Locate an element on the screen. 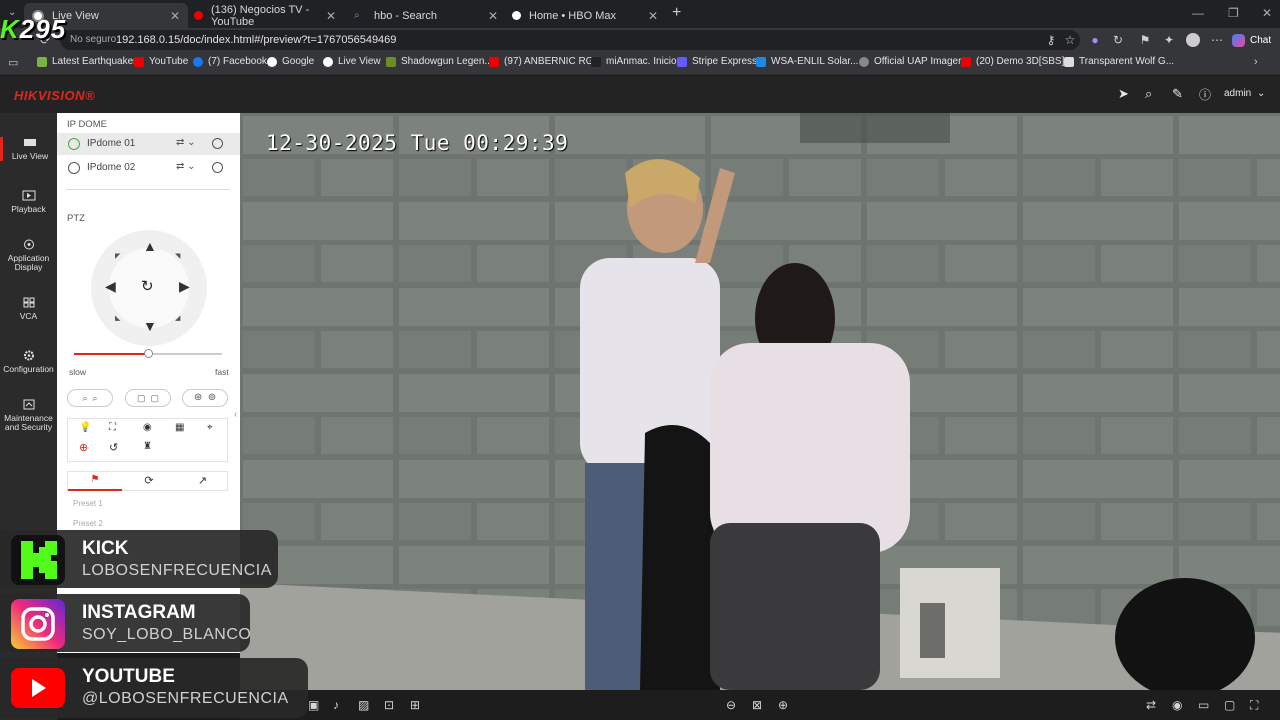 Image resolution: width=1280 pixels, height=720 pixels. nav-item-application-display: Application Display is located at coordinates (28, 255).